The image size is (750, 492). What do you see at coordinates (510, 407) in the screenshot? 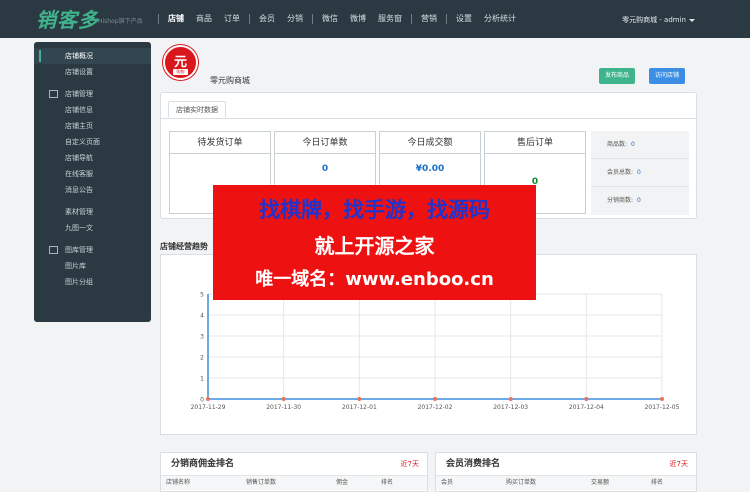
I see `x-tick-label: 2017-12-03` at bounding box center [510, 407].